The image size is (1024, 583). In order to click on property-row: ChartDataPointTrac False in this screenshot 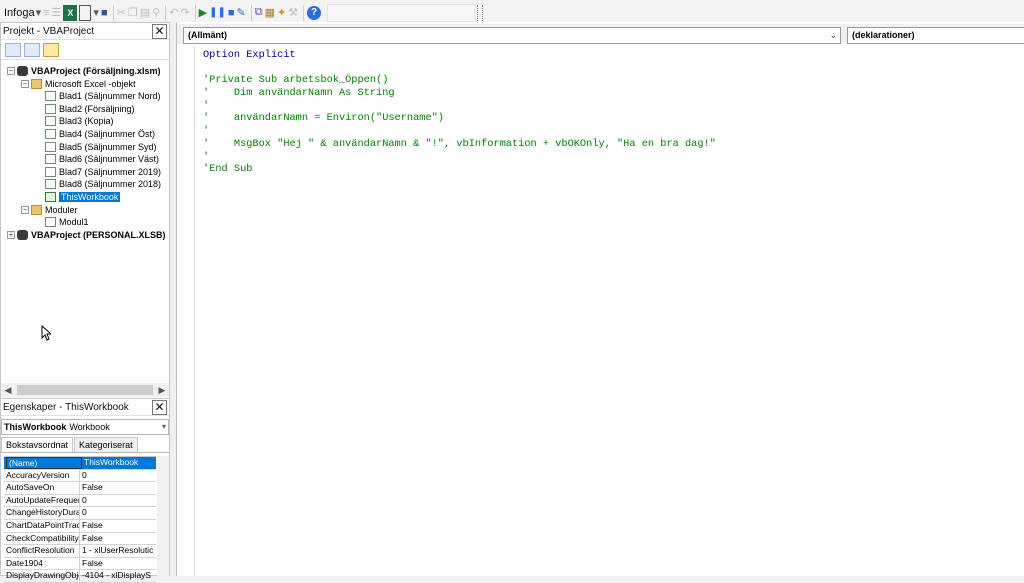, I will do `click(80, 526)`.